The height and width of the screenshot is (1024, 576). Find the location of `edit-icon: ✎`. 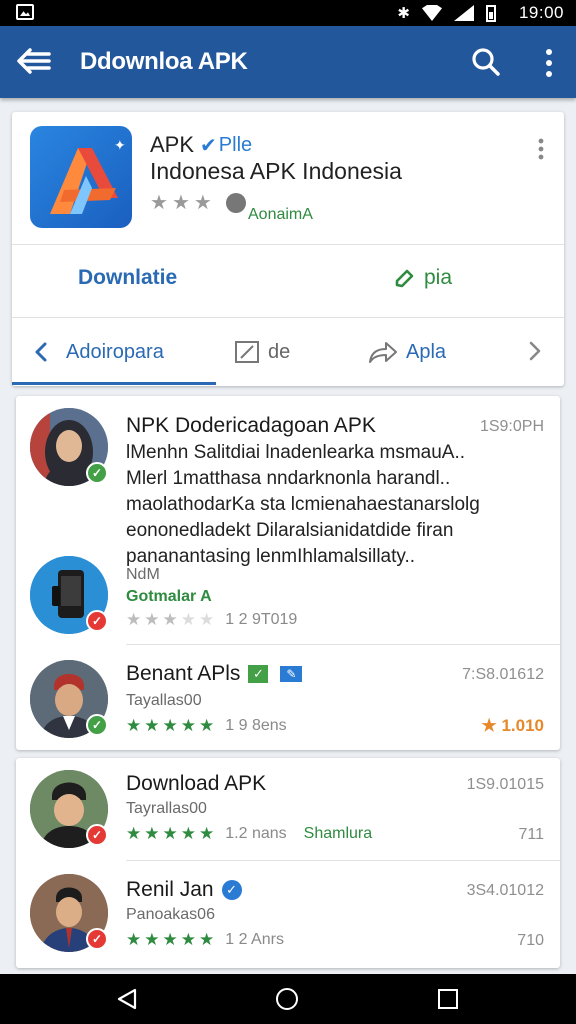

edit-icon: ✎ is located at coordinates (291, 674).